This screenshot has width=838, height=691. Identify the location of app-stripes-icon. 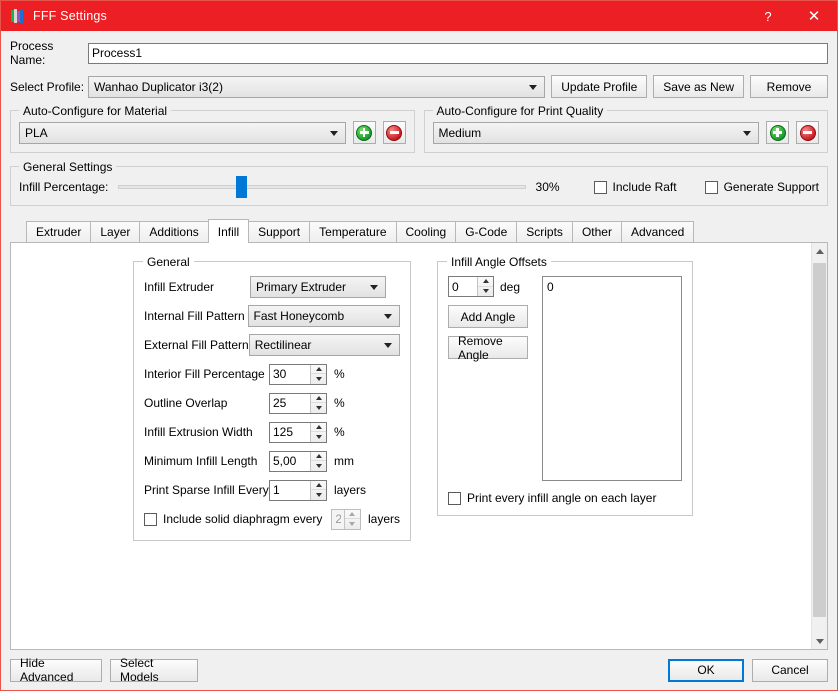
(18, 16).